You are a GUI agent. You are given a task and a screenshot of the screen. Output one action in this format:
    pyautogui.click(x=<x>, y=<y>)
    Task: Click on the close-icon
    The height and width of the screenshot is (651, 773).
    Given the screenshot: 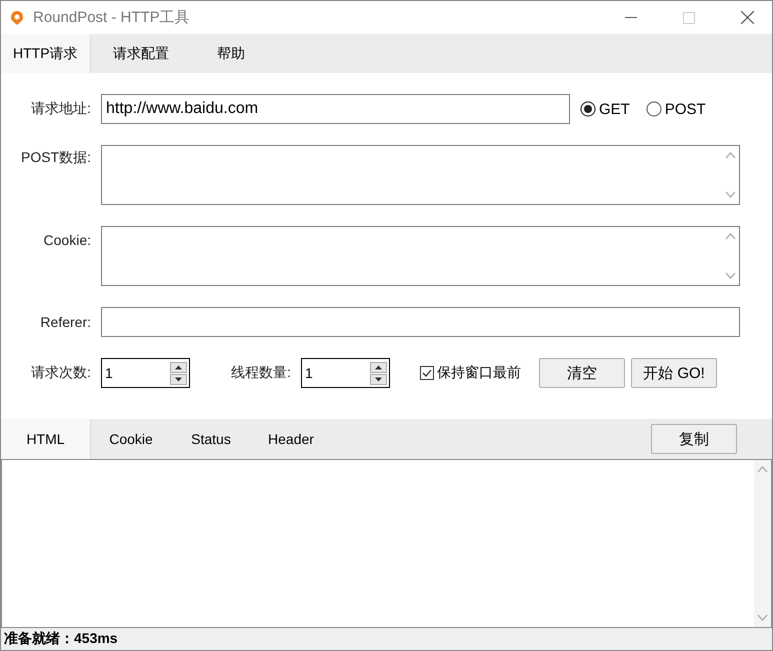 What is the action you would take?
    pyautogui.click(x=747, y=17)
    